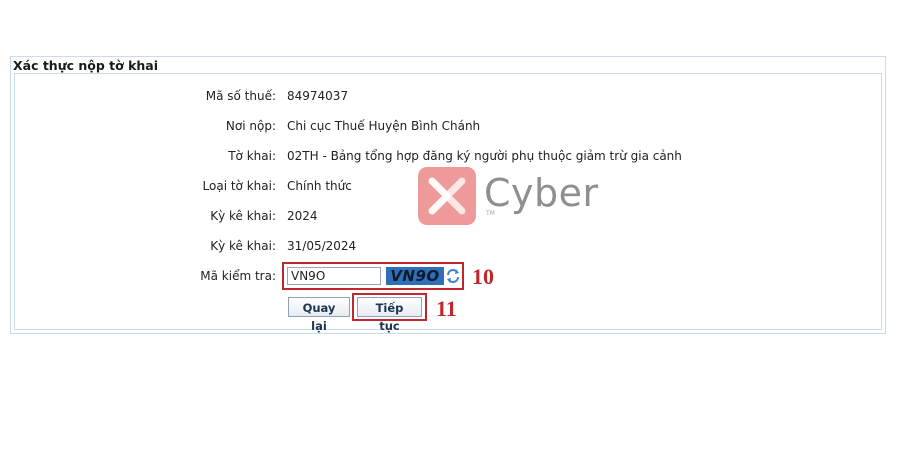 The height and width of the screenshot is (450, 900). What do you see at coordinates (318, 96) in the screenshot?
I see `field-value: 84974037` at bounding box center [318, 96].